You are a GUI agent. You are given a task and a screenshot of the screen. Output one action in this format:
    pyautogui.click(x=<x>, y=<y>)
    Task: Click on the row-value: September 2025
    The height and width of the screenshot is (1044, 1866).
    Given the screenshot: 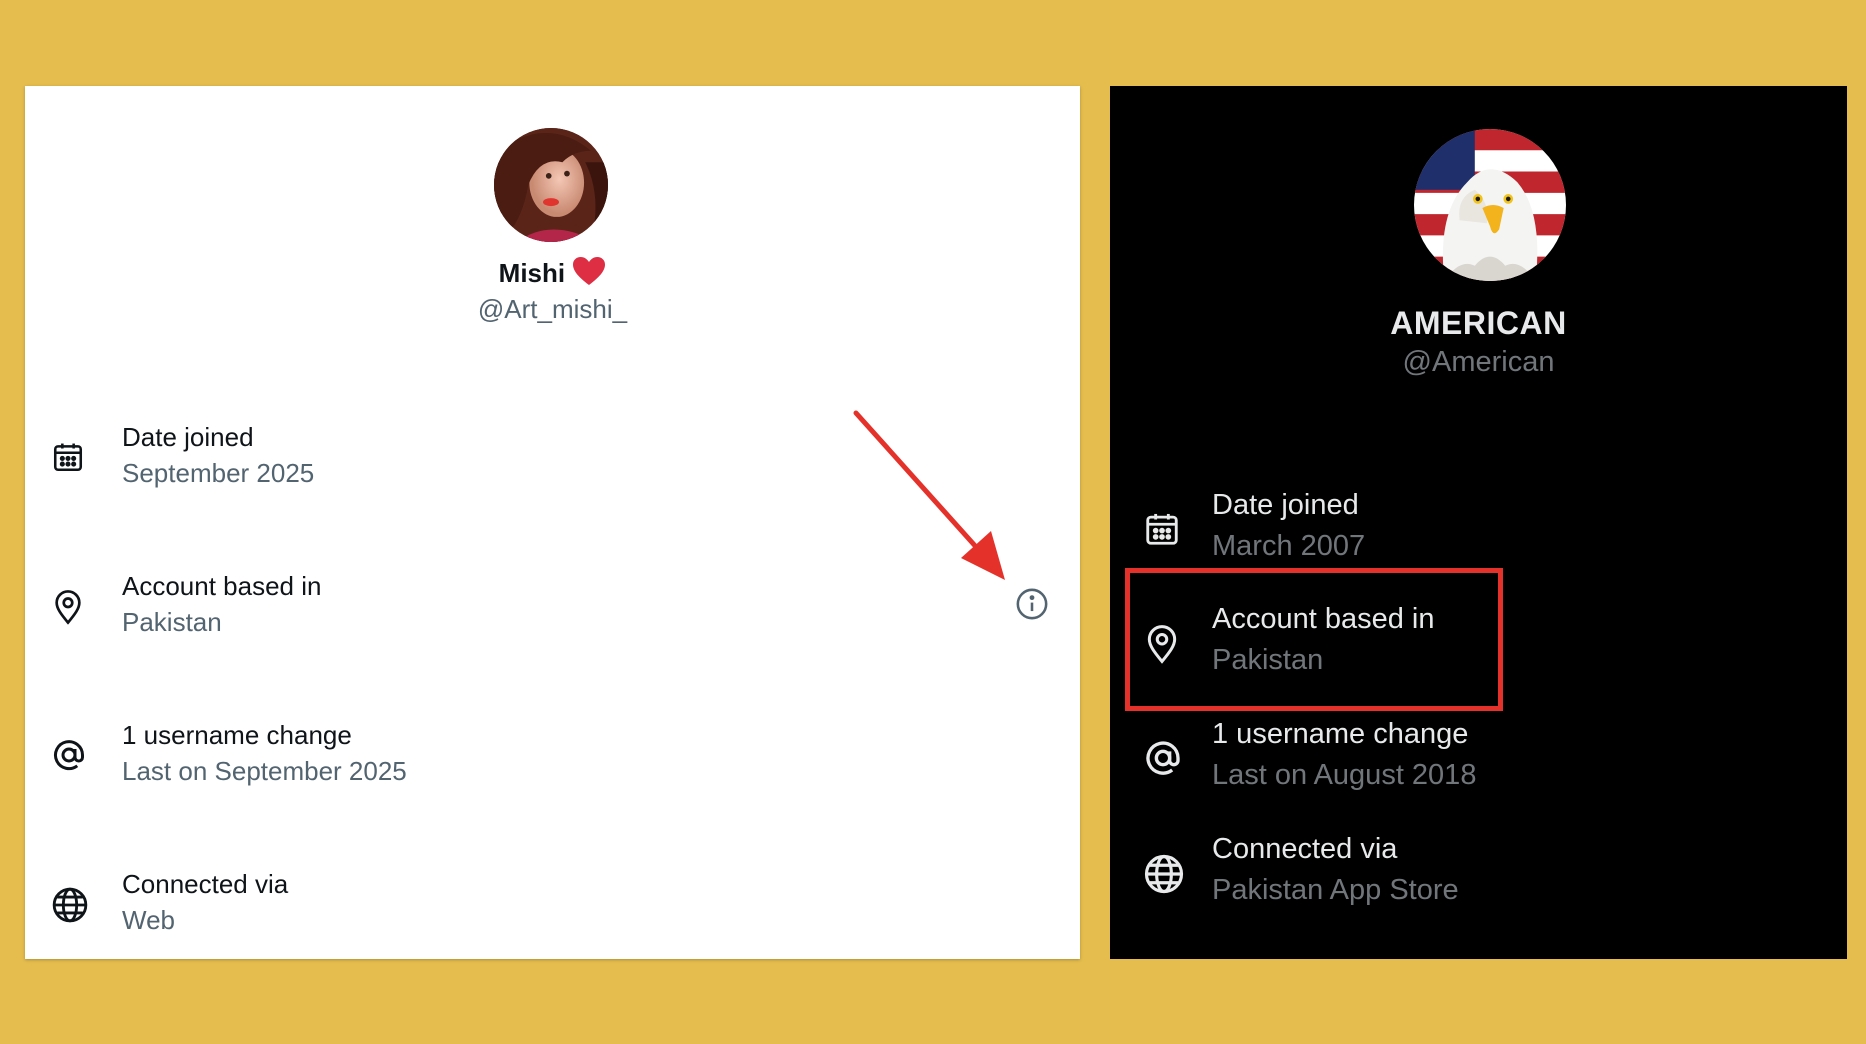 What is the action you would take?
    pyautogui.click(x=218, y=473)
    